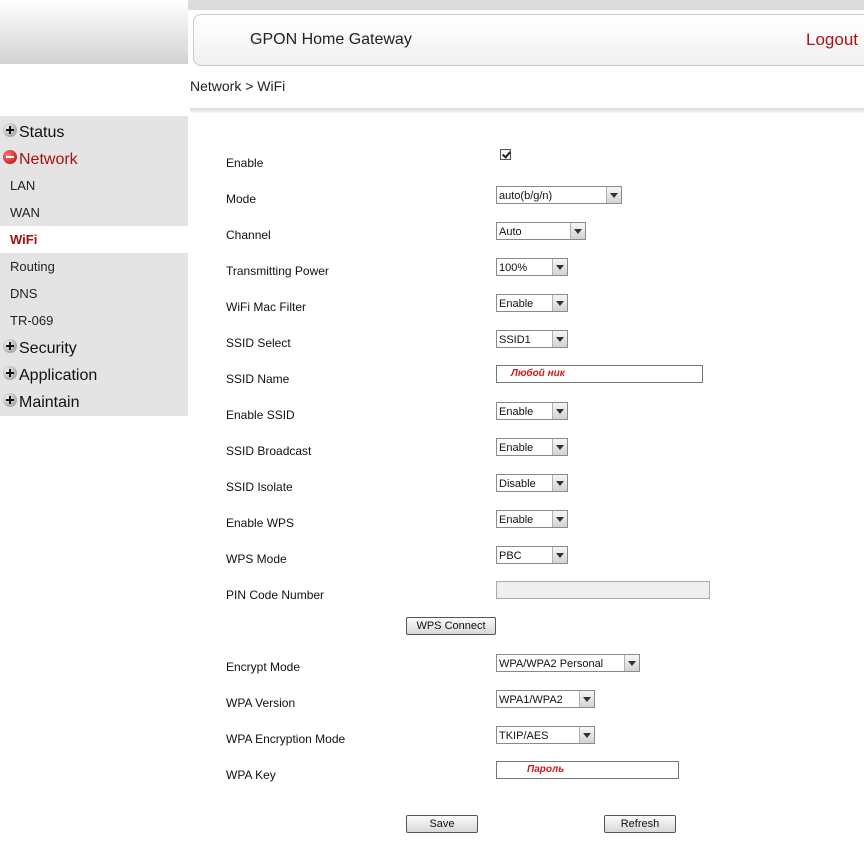 This screenshot has height=852, width=864. Describe the element at coordinates (275, 595) in the screenshot. I see `pin-code-label: PIN Code Number` at that location.